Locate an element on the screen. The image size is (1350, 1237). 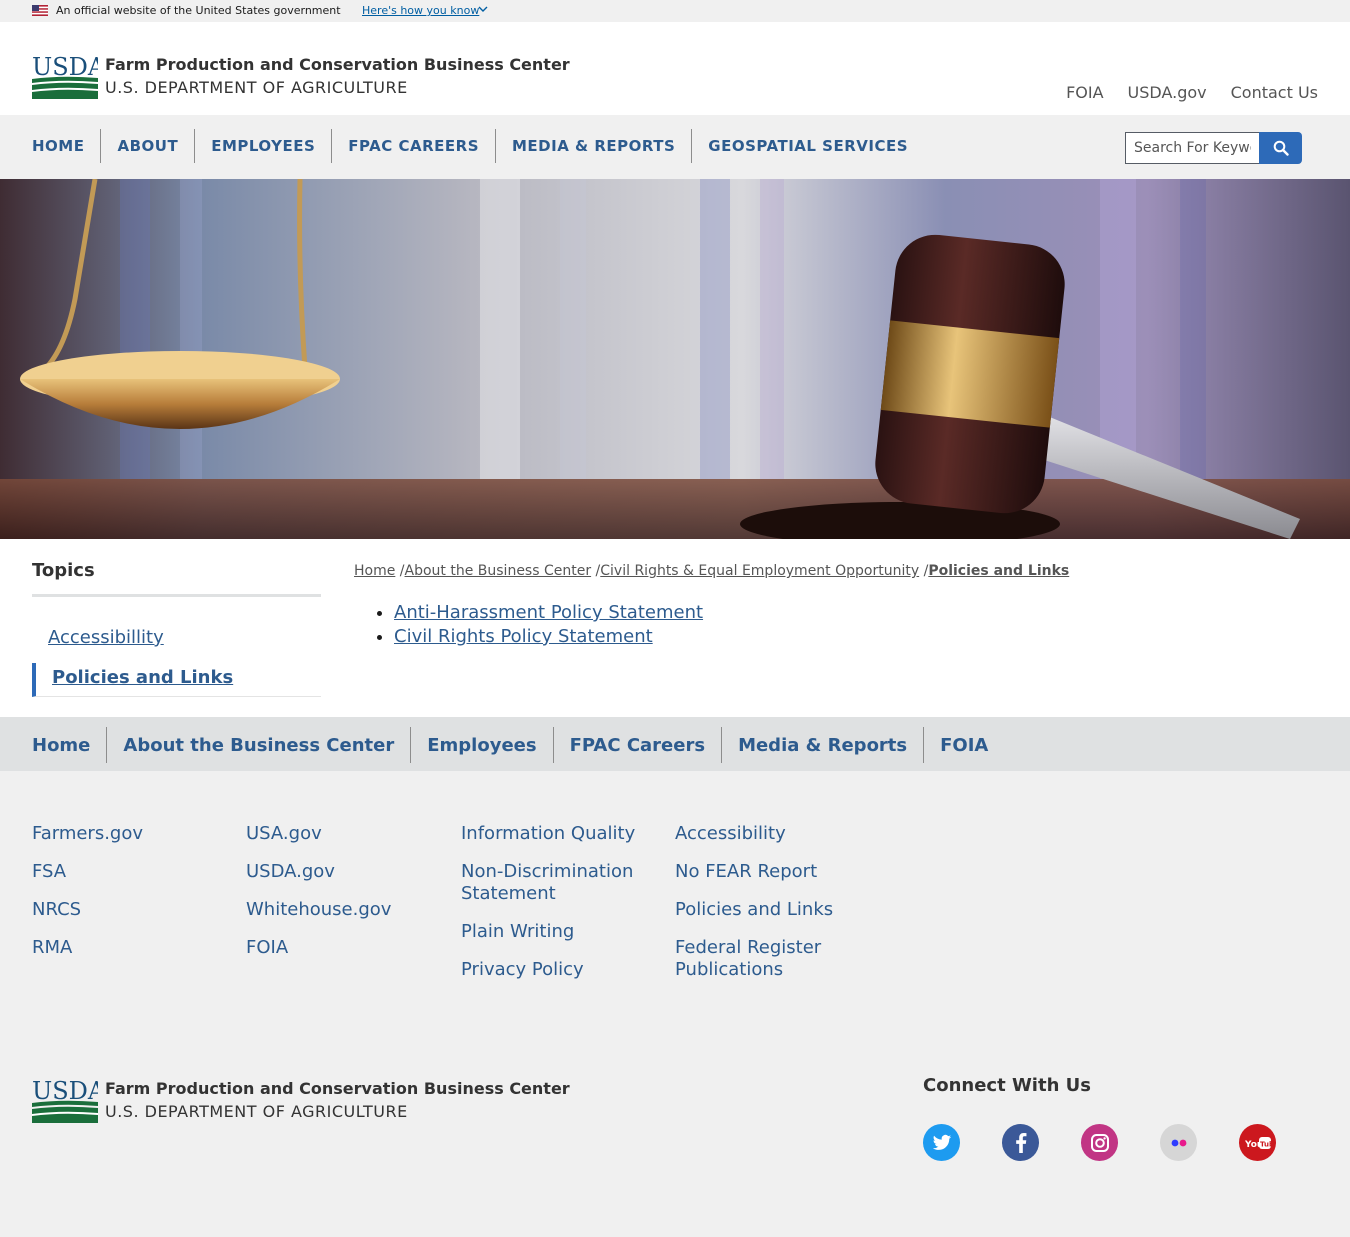
list-item: Anti-Harassment Policy Statement is located at coordinates (548, 613).